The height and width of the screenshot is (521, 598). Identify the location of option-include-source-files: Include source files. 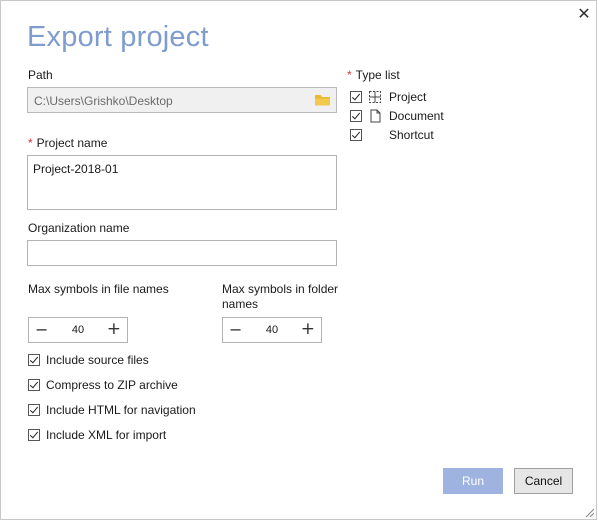
(88, 360).